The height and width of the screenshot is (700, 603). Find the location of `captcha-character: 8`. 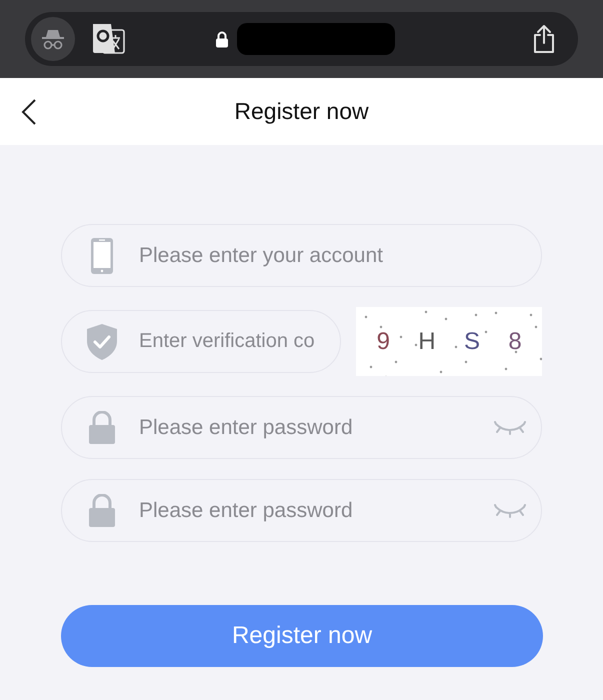

captcha-character: 8 is located at coordinates (515, 341).